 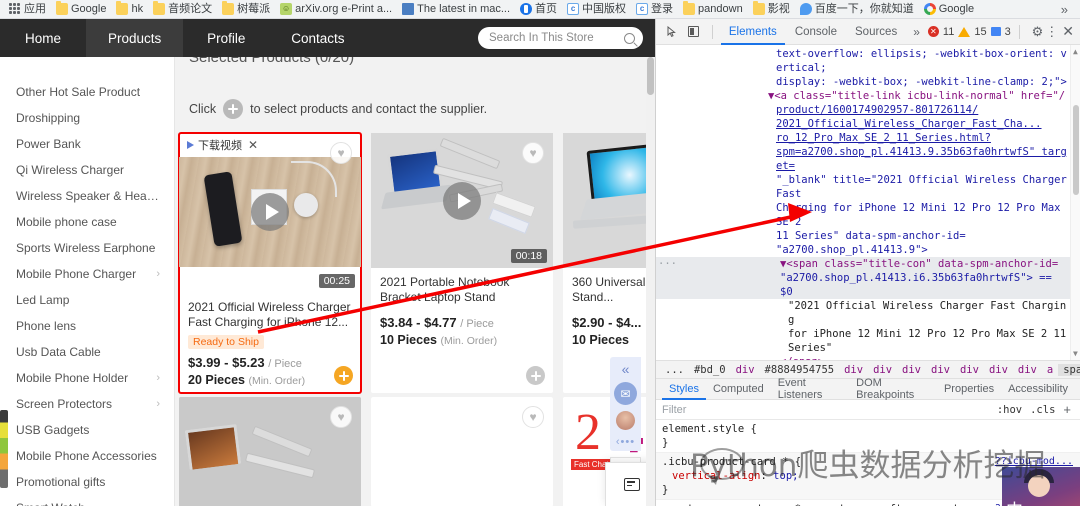 I want to click on tab-styles: Styles, so click(x=684, y=389).